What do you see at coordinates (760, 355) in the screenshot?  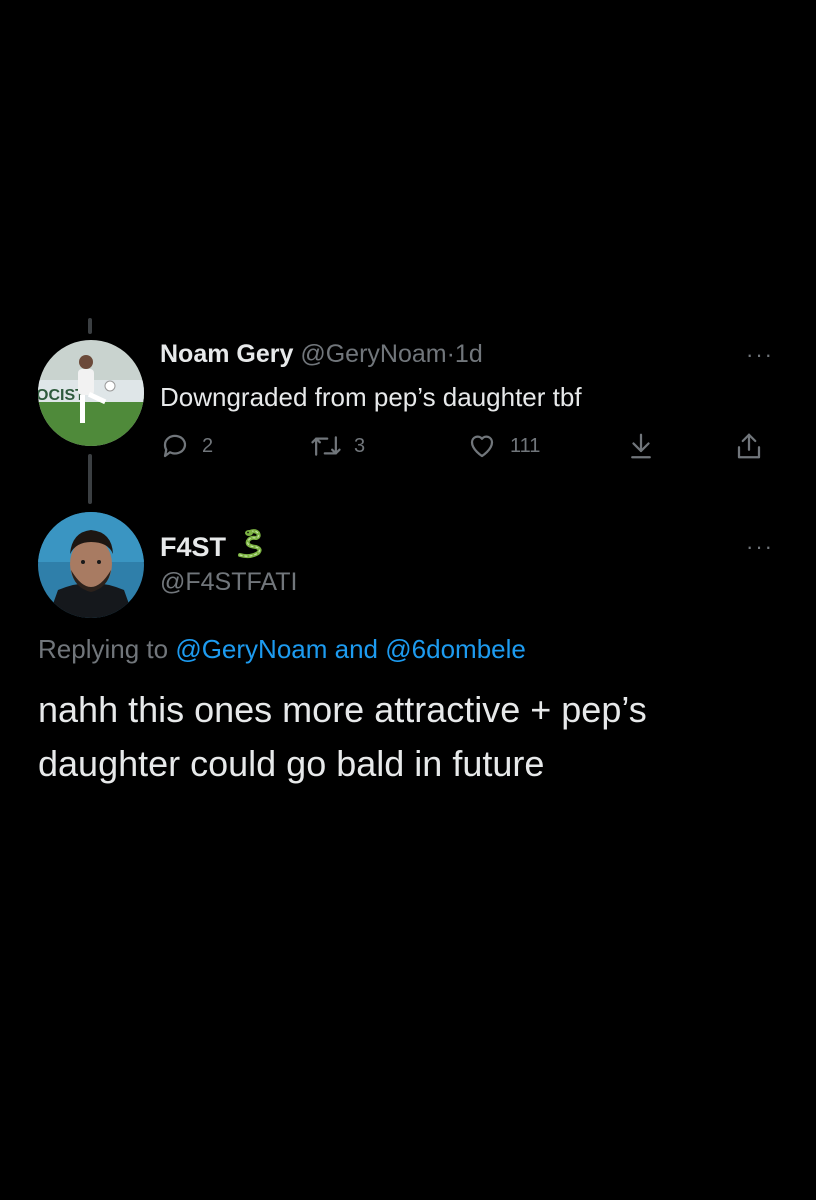 I see `tweet1-more-icon: ···` at bounding box center [760, 355].